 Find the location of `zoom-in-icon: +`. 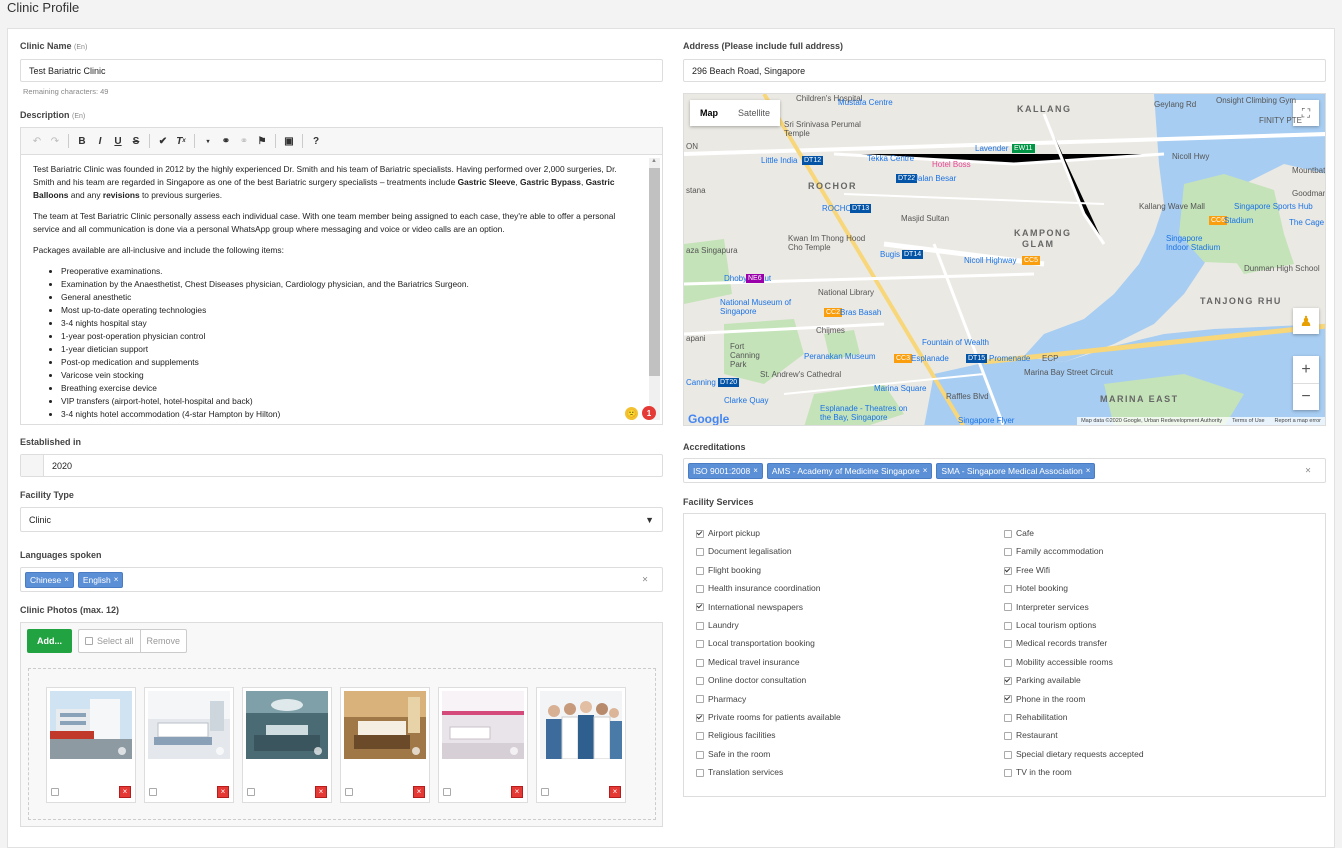

zoom-in-icon: + is located at coordinates (1306, 370).